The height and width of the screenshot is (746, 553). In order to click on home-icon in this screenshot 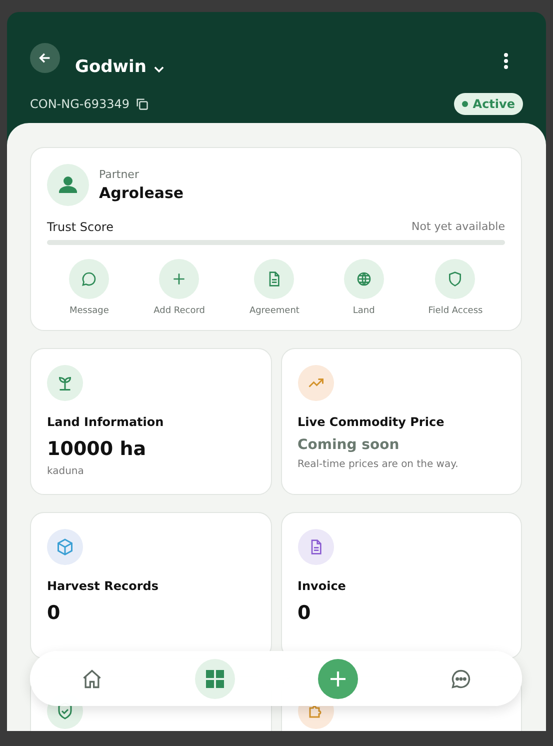, I will do `click(91, 679)`.